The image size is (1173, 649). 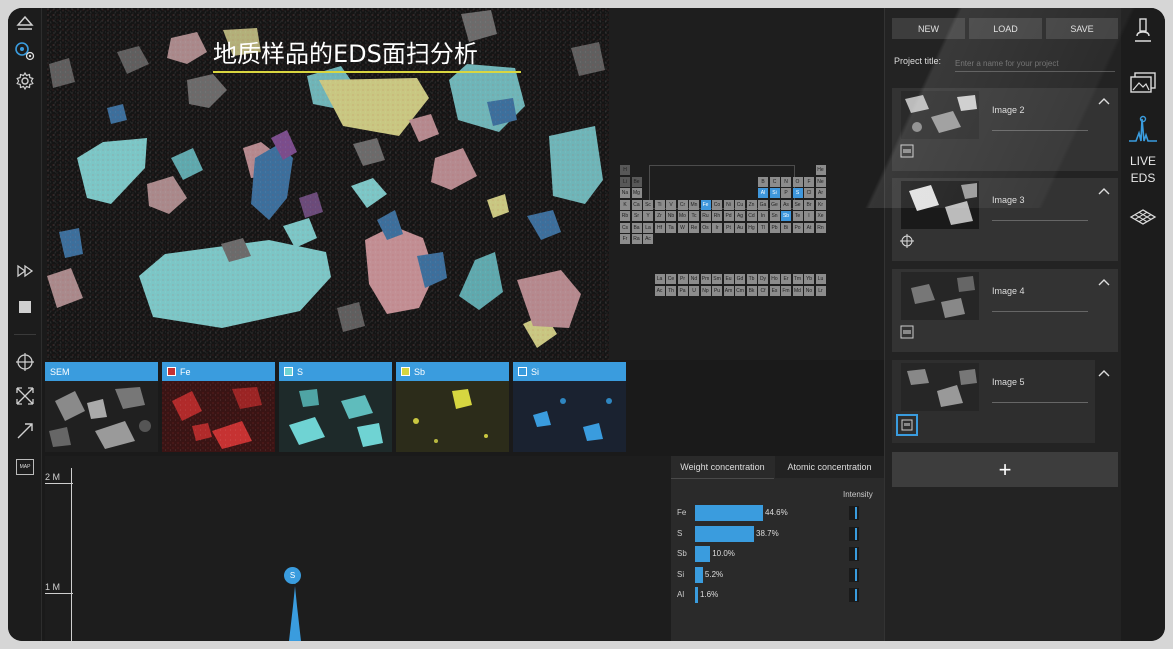 I want to click on surface-map-icon, so click(x=1143, y=217).